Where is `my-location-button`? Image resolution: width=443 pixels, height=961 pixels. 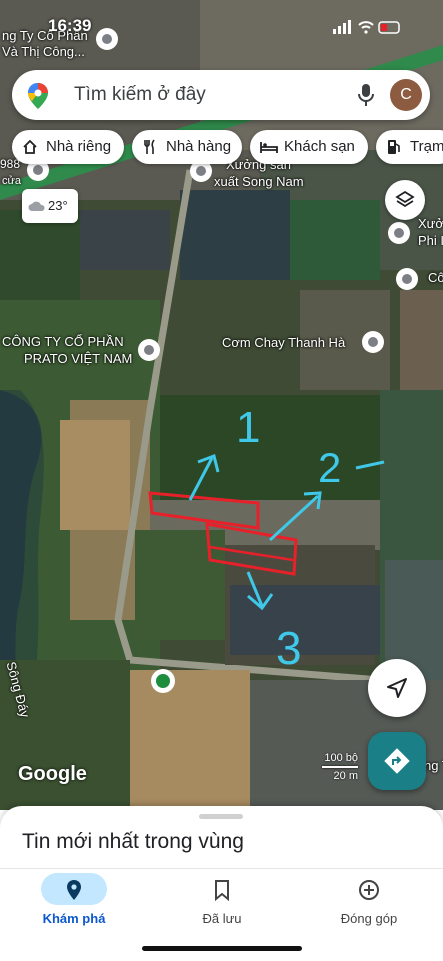
my-location-button is located at coordinates (397, 688).